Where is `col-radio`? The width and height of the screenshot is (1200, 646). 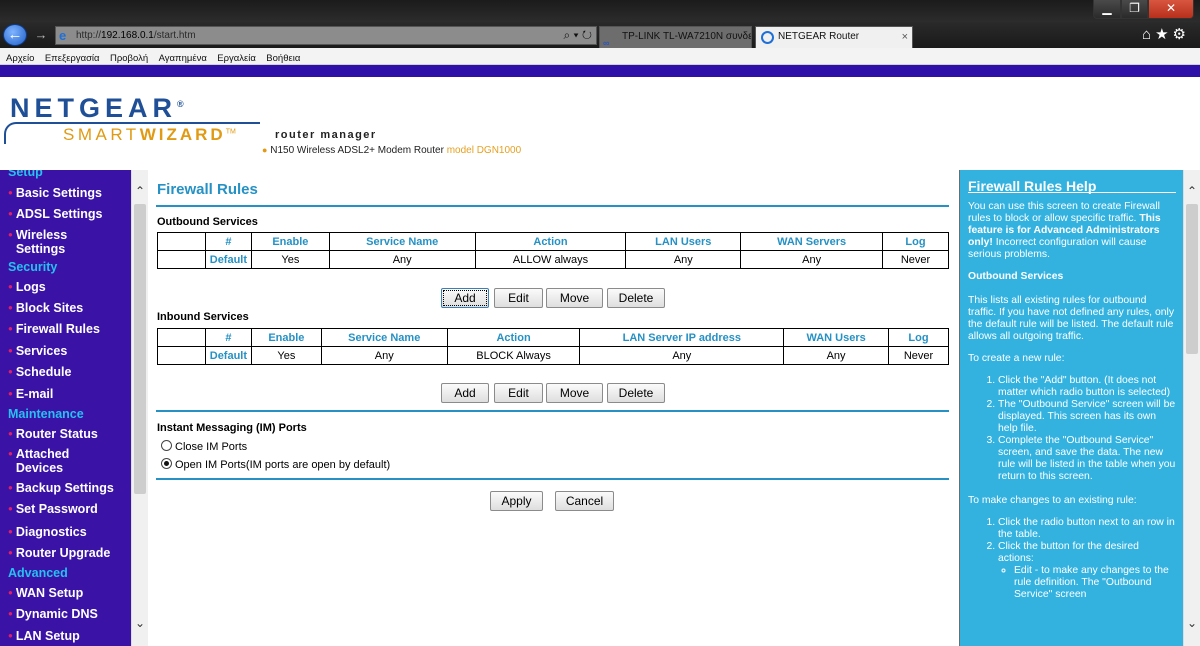 col-radio is located at coordinates (181, 337).